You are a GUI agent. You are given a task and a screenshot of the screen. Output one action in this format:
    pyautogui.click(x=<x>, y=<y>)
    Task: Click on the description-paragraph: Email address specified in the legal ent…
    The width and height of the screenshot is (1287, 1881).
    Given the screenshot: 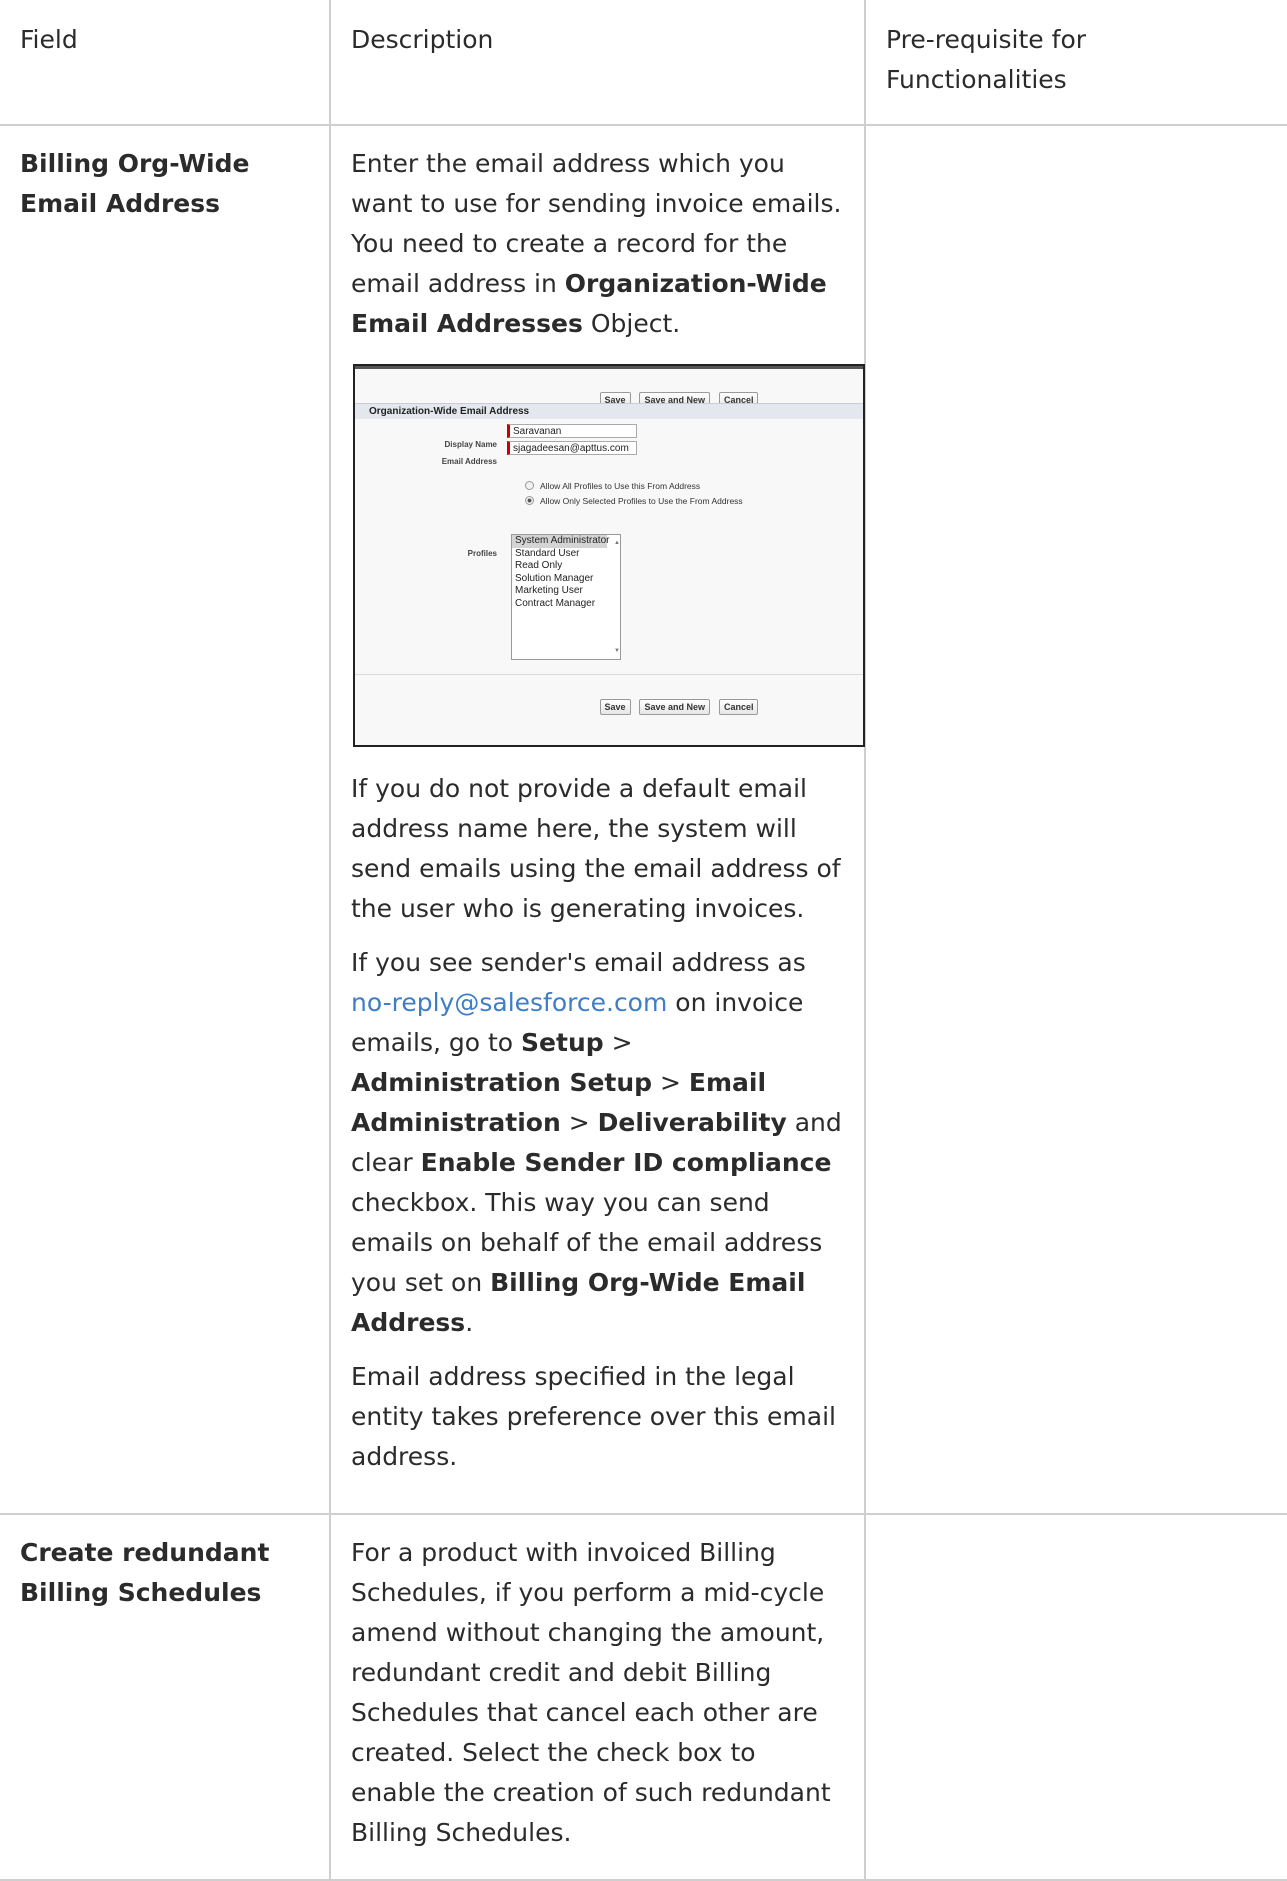 What is the action you would take?
    pyautogui.click(x=593, y=1416)
    